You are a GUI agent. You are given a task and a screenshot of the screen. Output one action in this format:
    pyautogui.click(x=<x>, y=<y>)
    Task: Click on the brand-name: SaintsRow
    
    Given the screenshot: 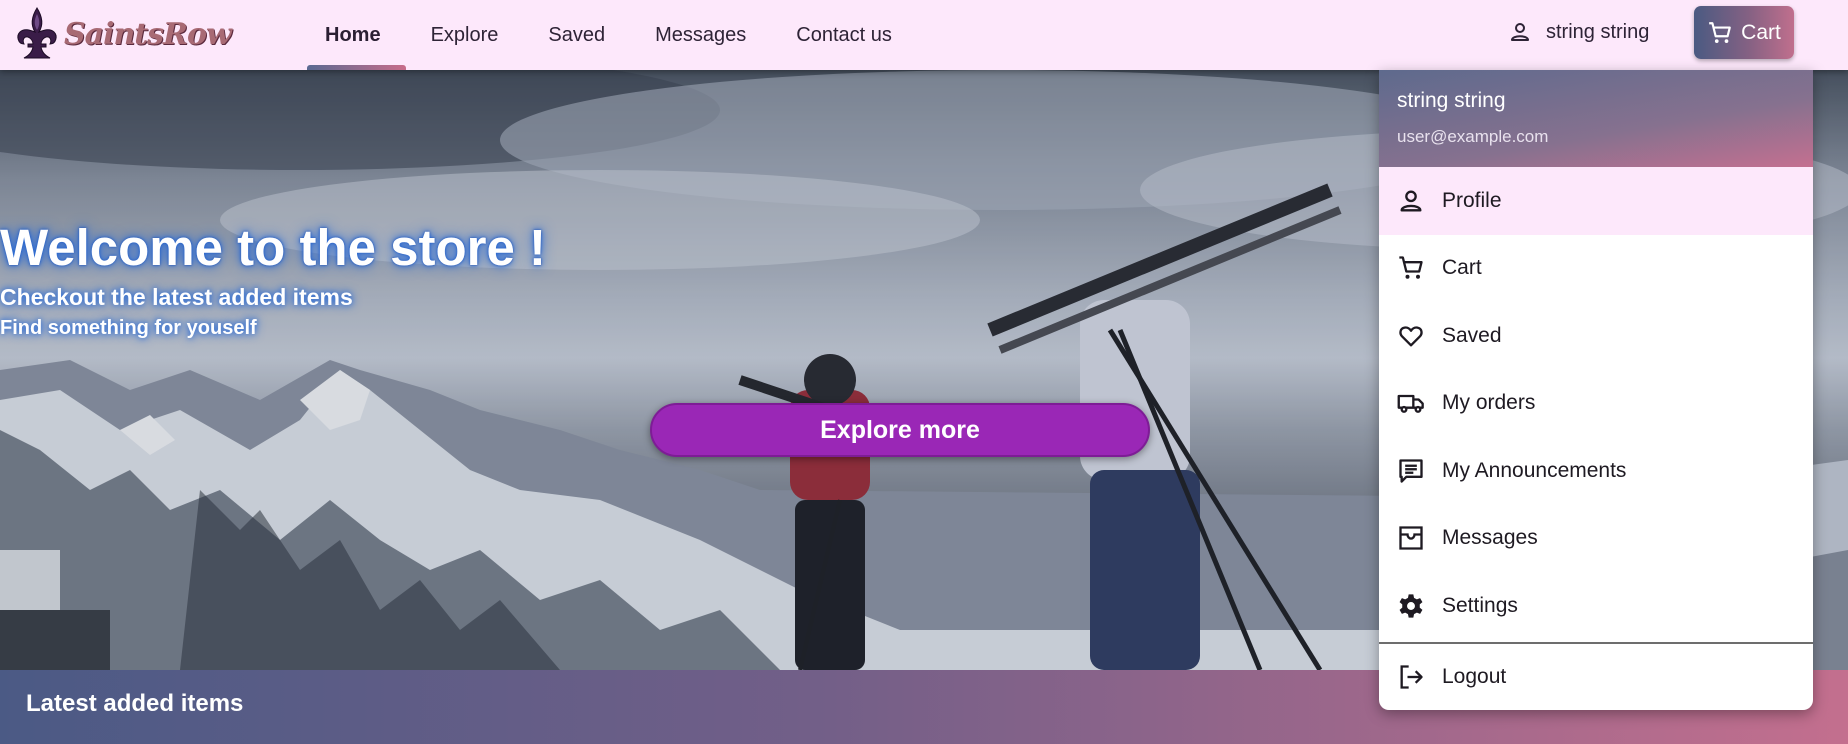 What is the action you would take?
    pyautogui.click(x=148, y=34)
    